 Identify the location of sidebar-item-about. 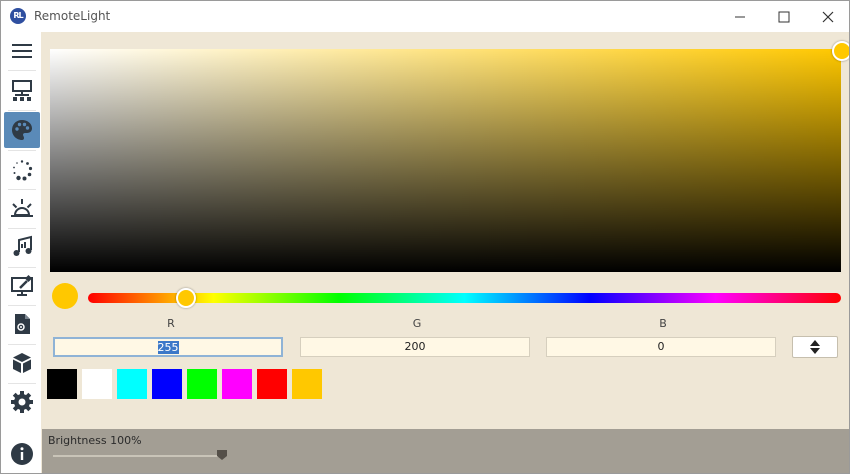
(22, 454).